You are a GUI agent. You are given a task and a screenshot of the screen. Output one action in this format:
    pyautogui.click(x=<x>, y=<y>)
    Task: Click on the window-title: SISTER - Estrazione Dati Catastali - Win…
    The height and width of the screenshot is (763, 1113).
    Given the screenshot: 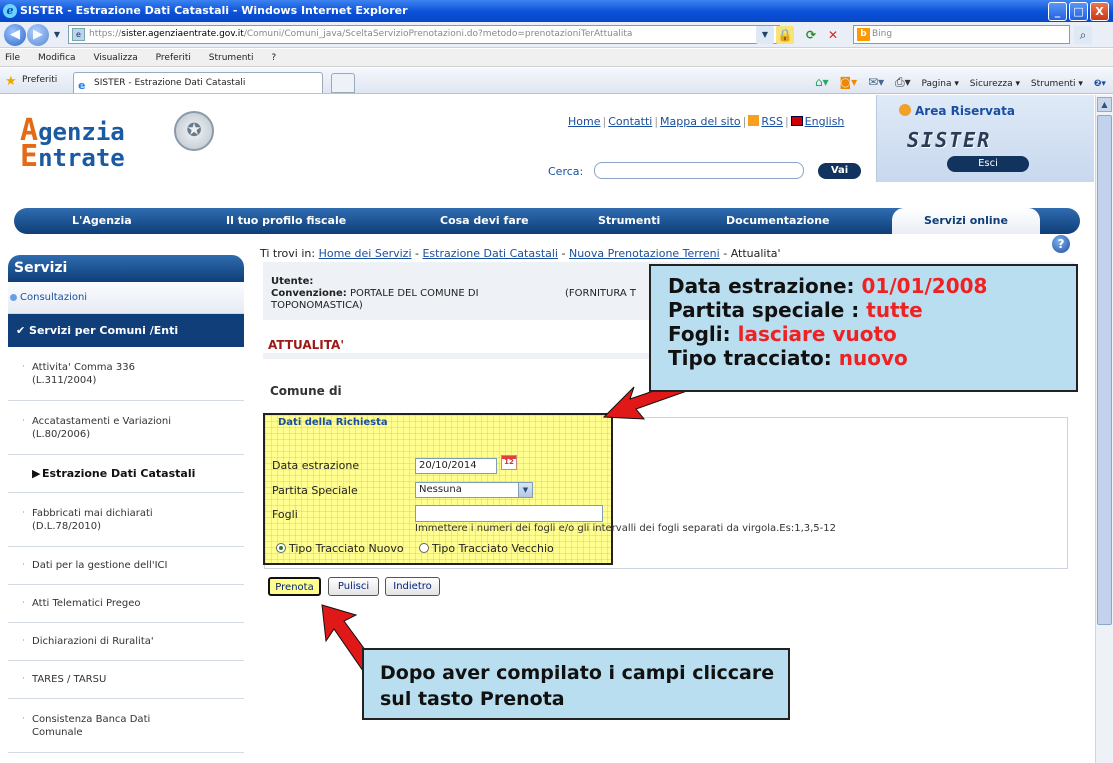 What is the action you would take?
    pyautogui.click(x=214, y=10)
    